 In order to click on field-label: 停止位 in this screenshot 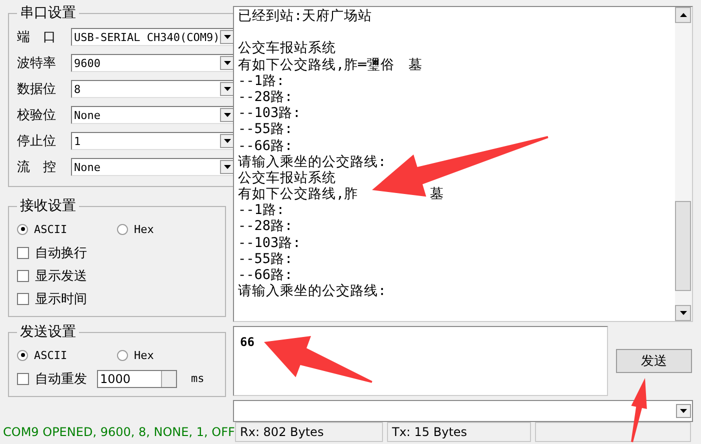, I will do `click(37, 141)`.